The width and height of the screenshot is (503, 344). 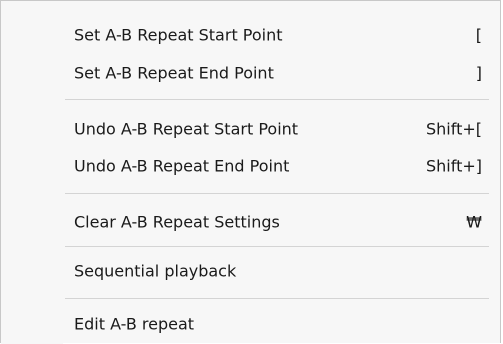 I want to click on menu-item-undo-ab-start: Undo A-B Repeat Start Point Shift+[, so click(x=250, y=129).